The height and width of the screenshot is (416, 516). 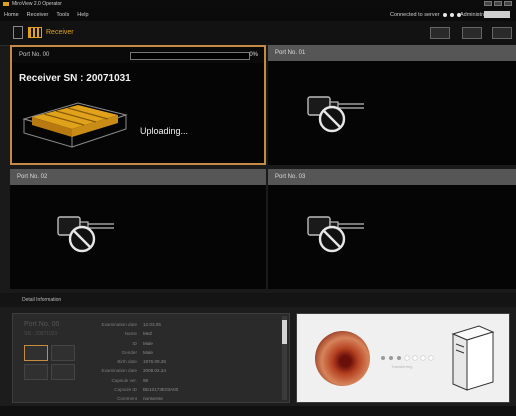 What do you see at coordinates (502, 33) in the screenshot?
I see `list-view-button` at bounding box center [502, 33].